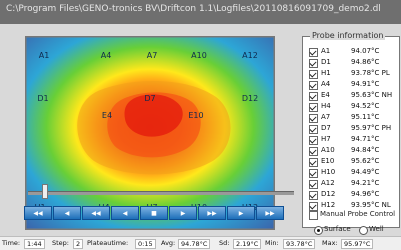 The width and height of the screenshot is (401, 250). I want to click on heatmap-label: A7, so click(152, 55).